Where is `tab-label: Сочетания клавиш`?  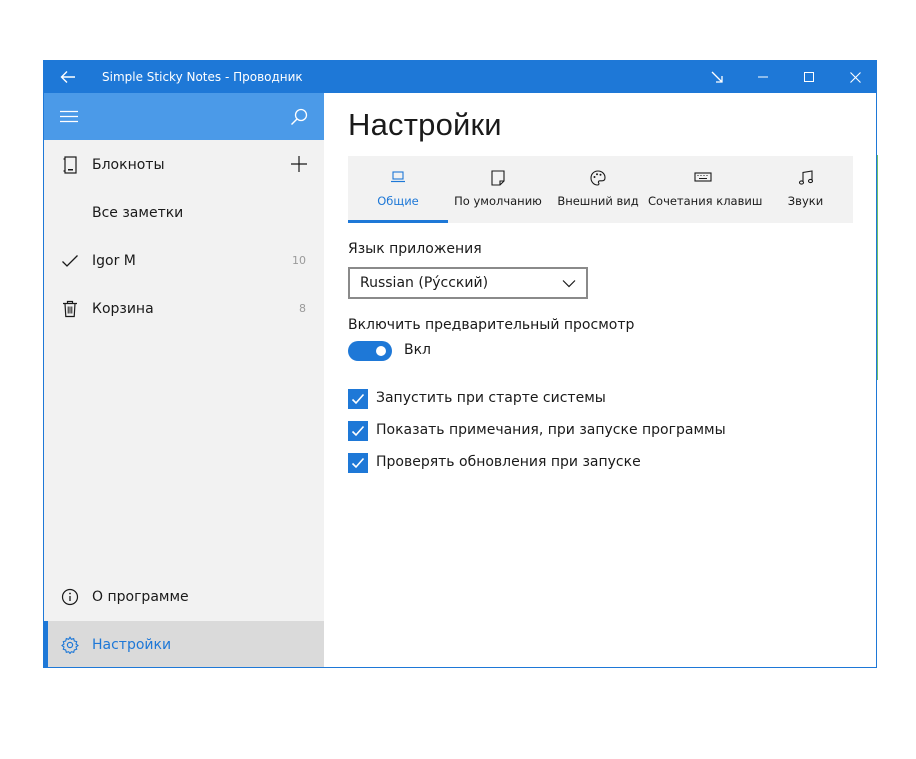 tab-label: Сочетания клавиш is located at coordinates (705, 201).